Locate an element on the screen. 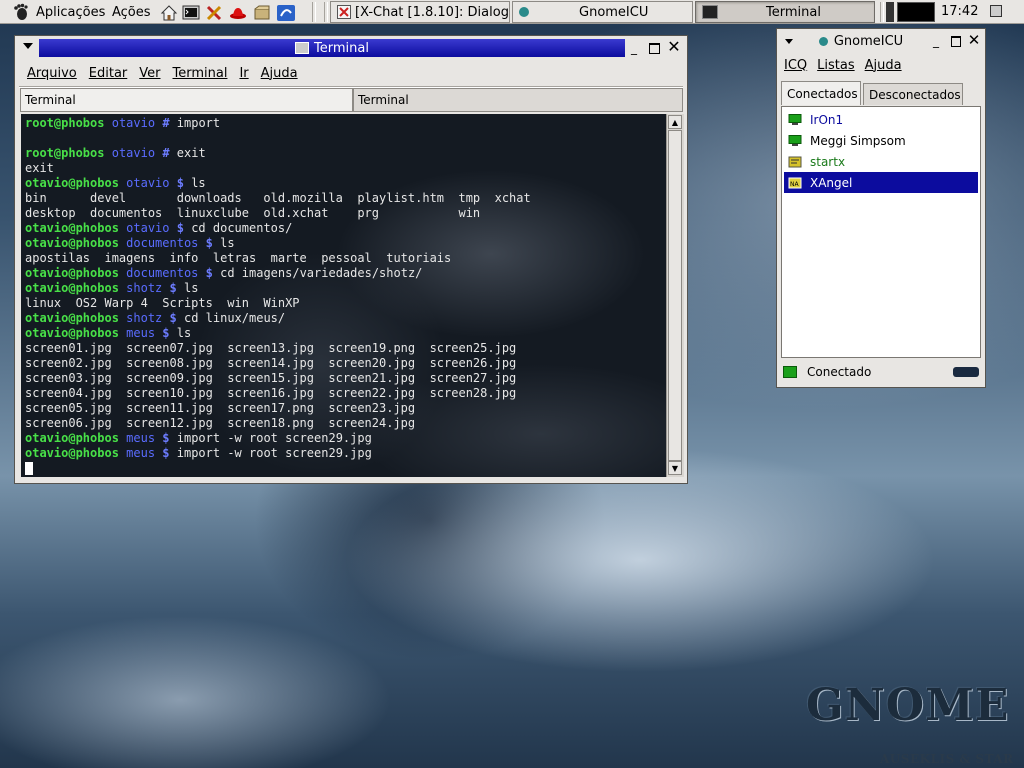 The image size is (1024, 768). tab-terminal-1: Terminal is located at coordinates (186, 100).